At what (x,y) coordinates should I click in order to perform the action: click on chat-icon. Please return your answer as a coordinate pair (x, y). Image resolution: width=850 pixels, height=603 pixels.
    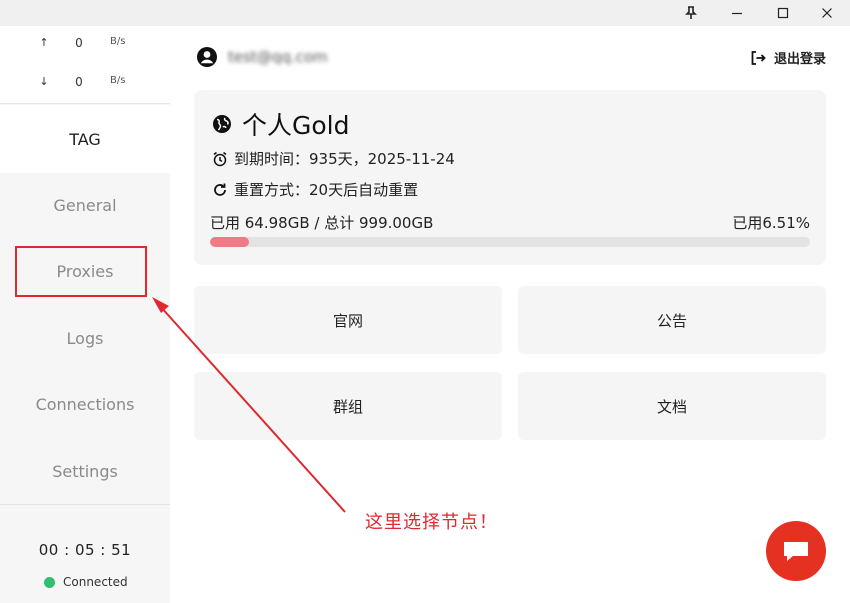
    Looking at the image, I should click on (796, 551).